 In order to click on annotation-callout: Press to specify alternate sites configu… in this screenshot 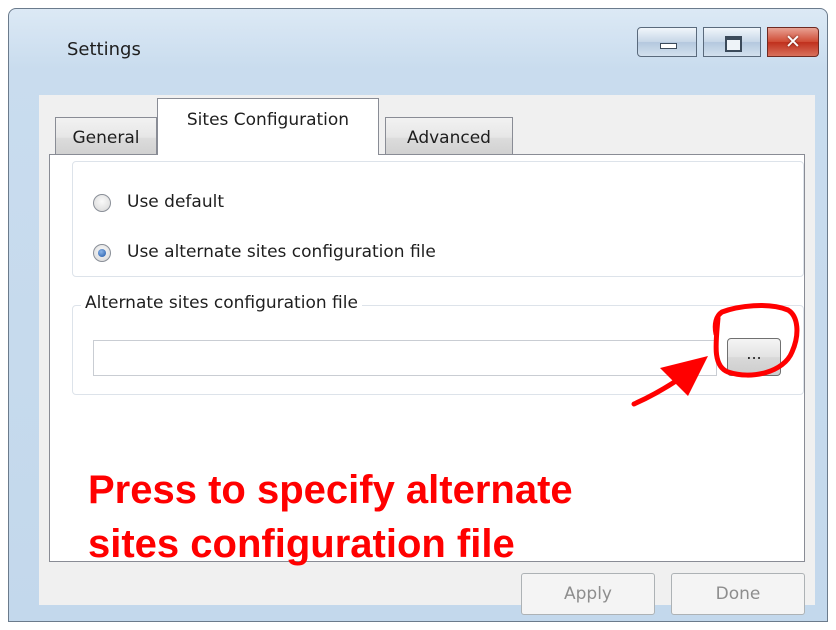, I will do `click(330, 517)`.